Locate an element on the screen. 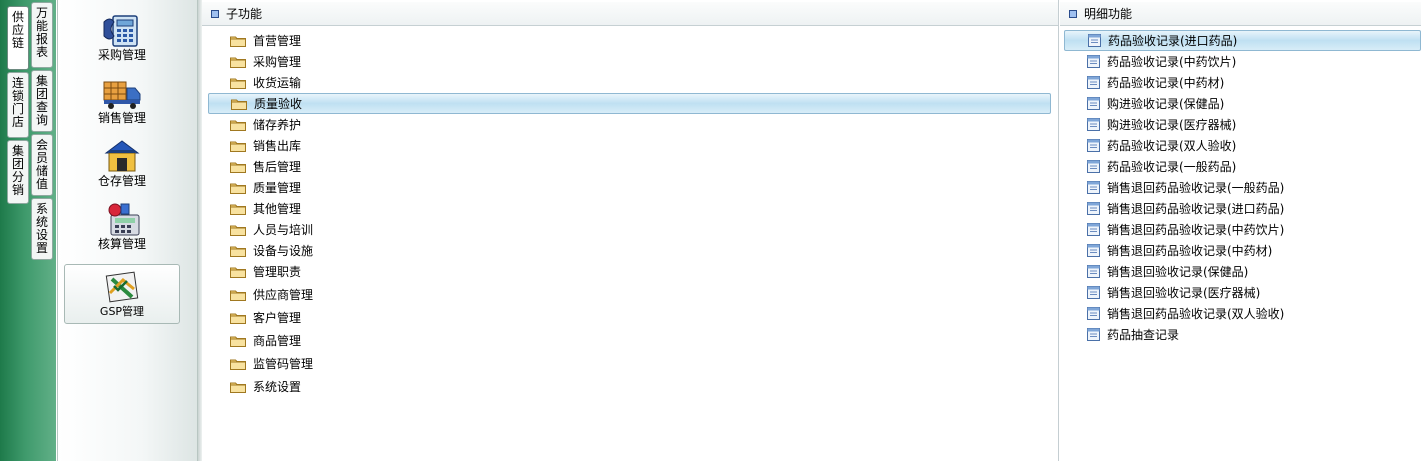 Image resolution: width=1421 pixels, height=461 pixels. module-purchase: 采购管理 is located at coordinates (122, 38).